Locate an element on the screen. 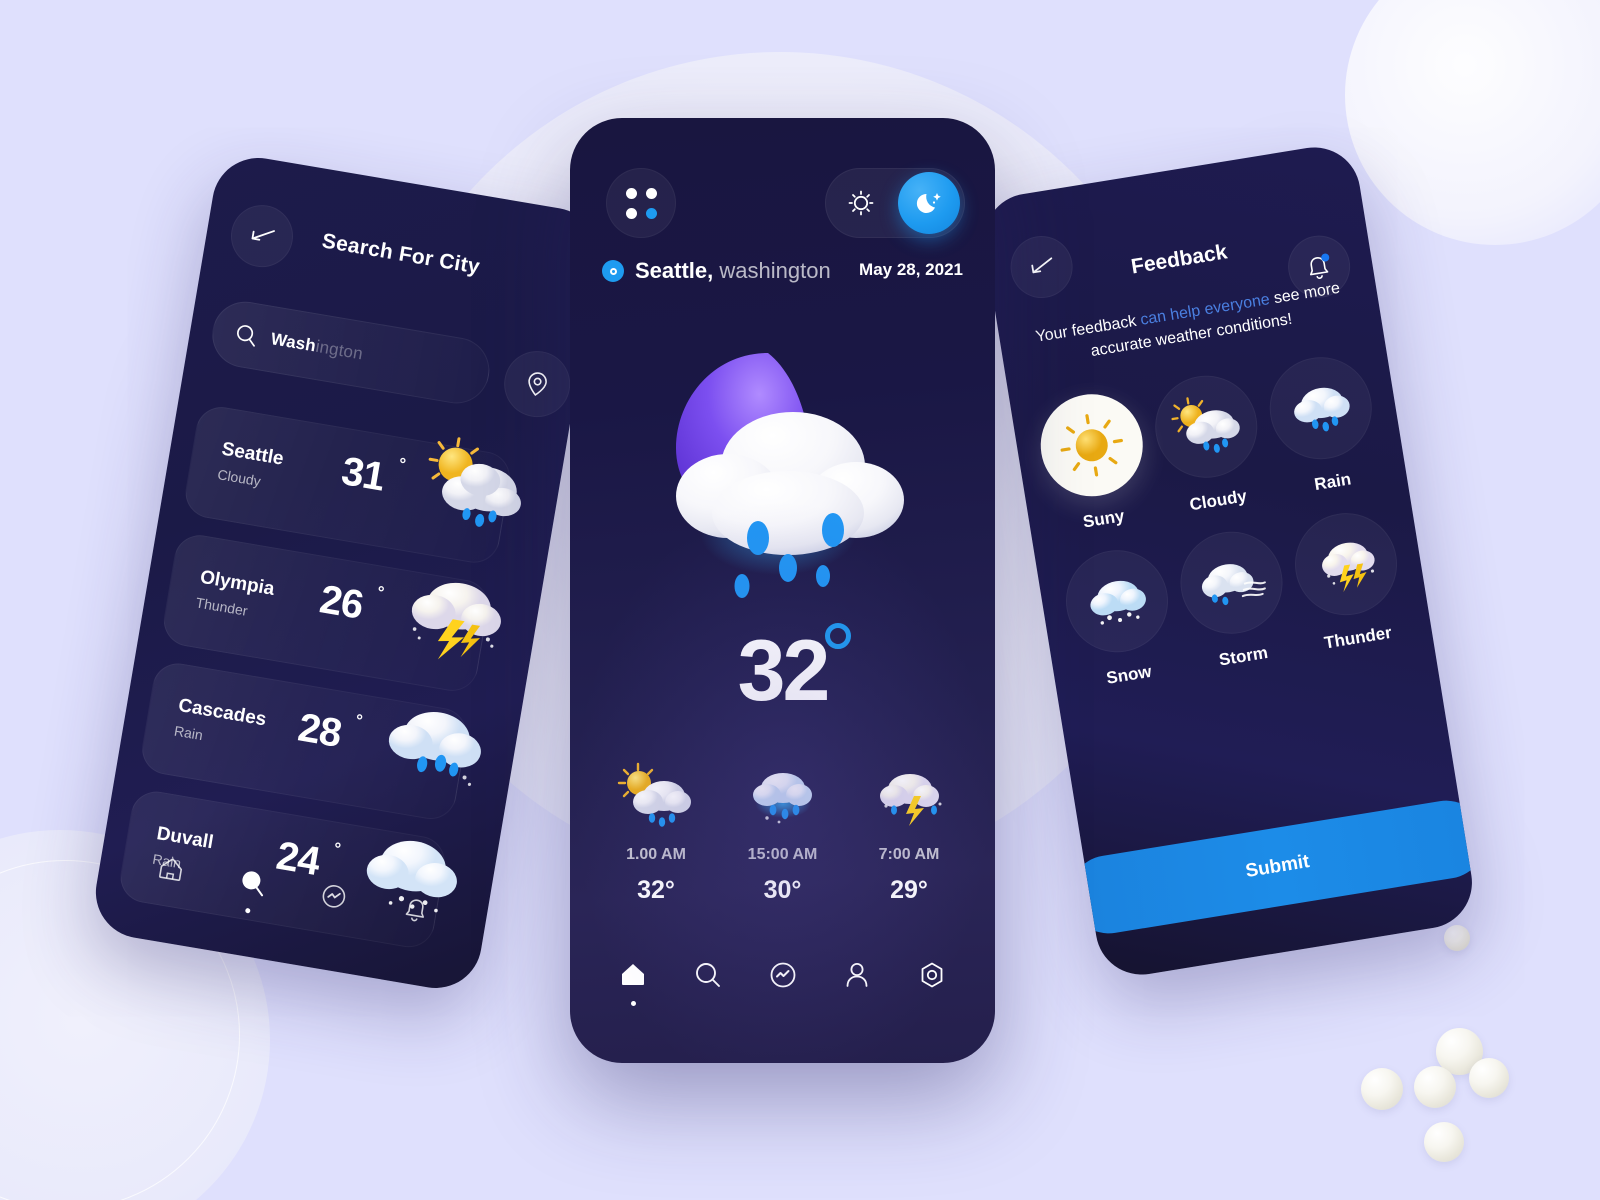  state-name: washington is located at coordinates (775, 270).